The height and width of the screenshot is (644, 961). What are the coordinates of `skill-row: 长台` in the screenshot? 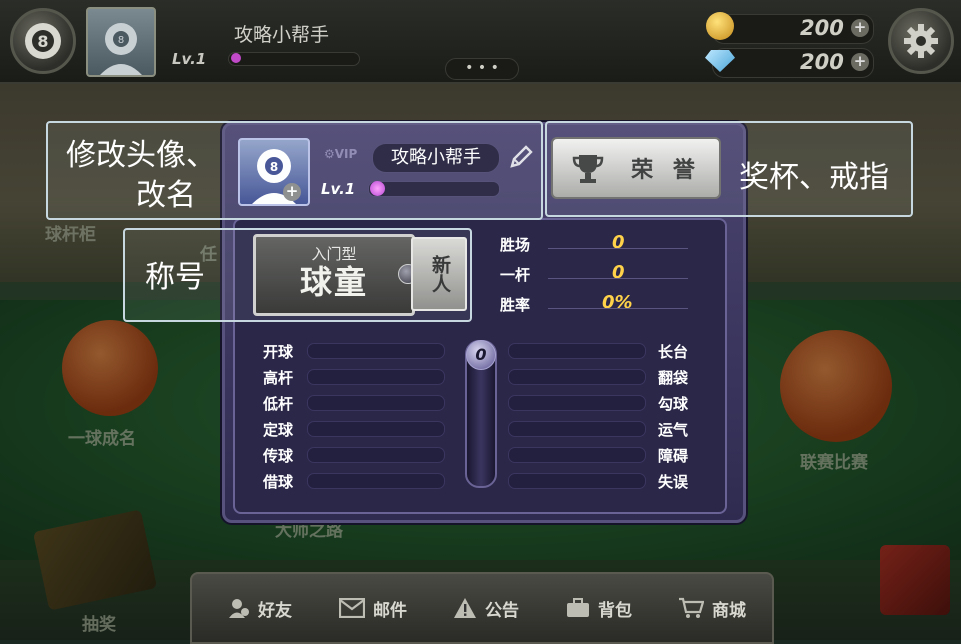 It's located at (603, 351).